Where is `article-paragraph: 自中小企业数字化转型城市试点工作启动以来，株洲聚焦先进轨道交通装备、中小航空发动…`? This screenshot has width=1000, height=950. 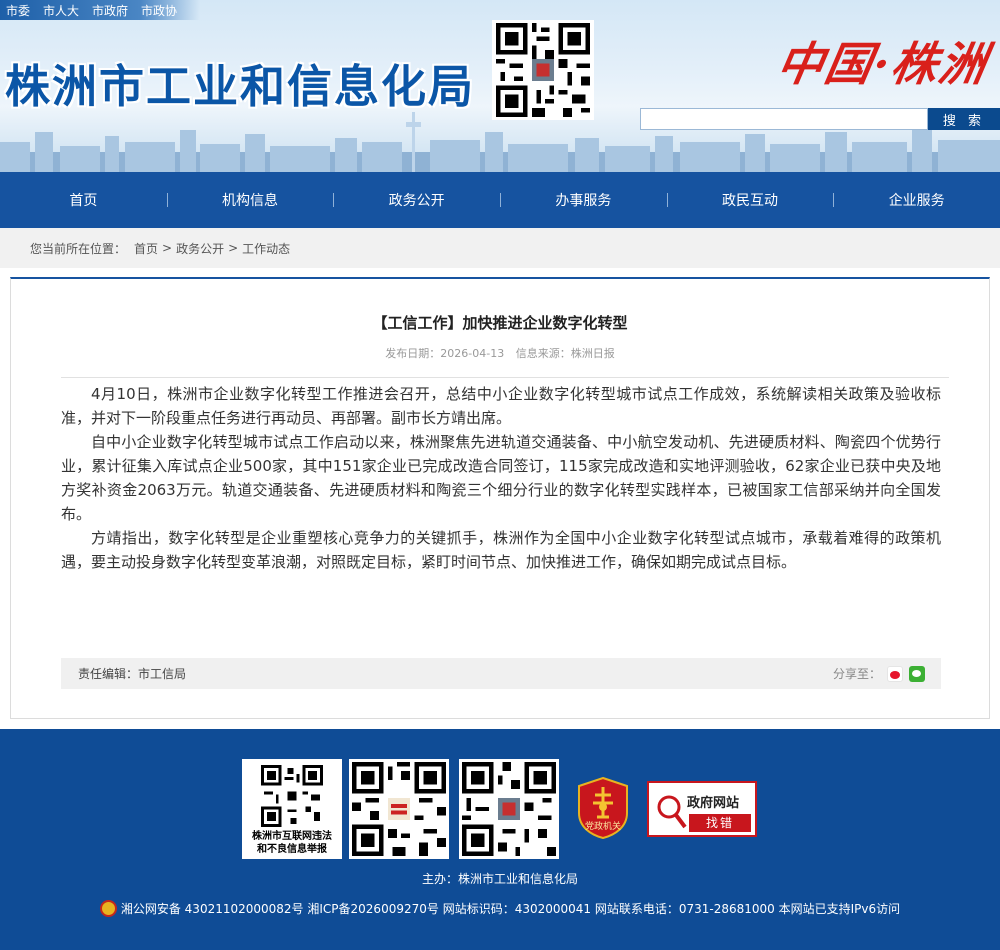
article-paragraph: 自中小企业数字化转型城市试点工作启动以来，株洲聚焦先进轨道交通装备、中小航空发动… is located at coordinates (501, 478).